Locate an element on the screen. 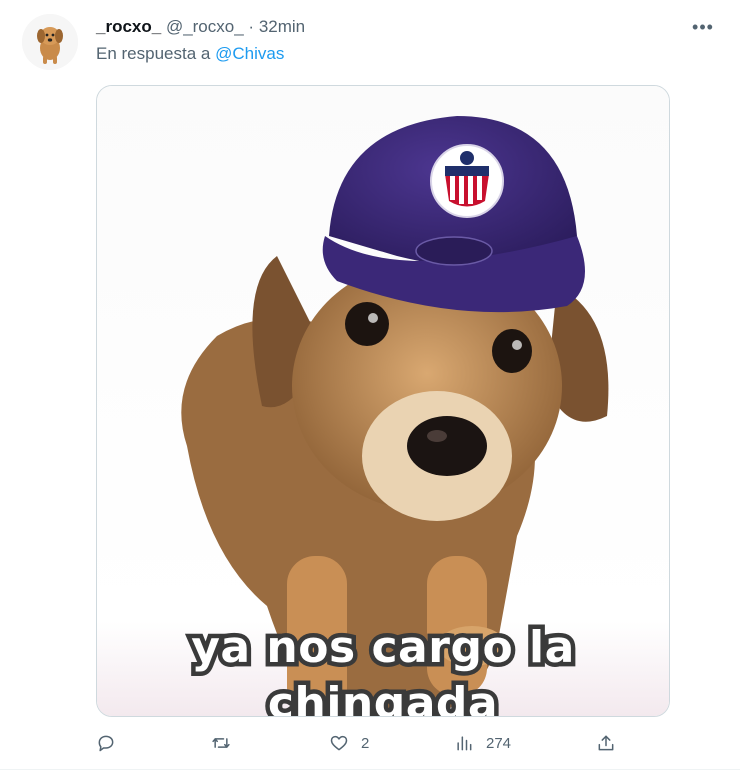  heart-icon is located at coordinates (339, 743).